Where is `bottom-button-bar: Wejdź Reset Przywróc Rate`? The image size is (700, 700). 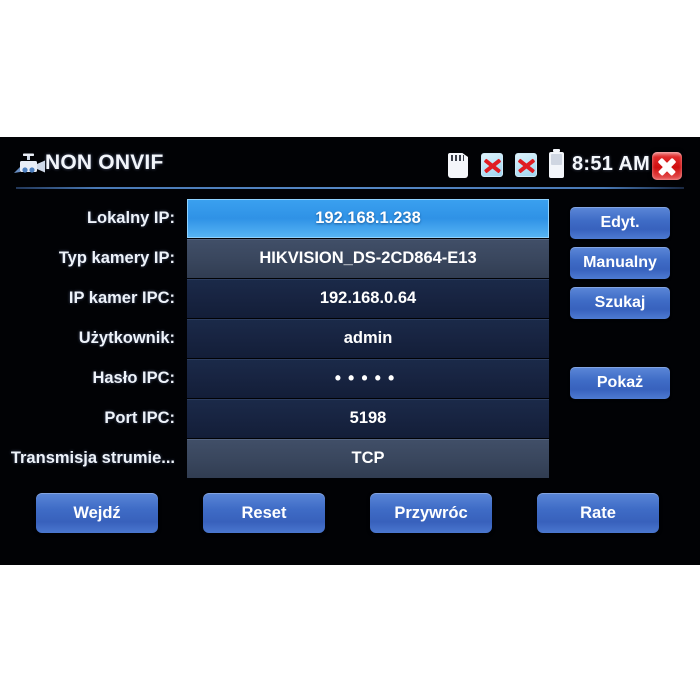 bottom-button-bar: Wejdź Reset Przywróc Rate is located at coordinates (350, 514).